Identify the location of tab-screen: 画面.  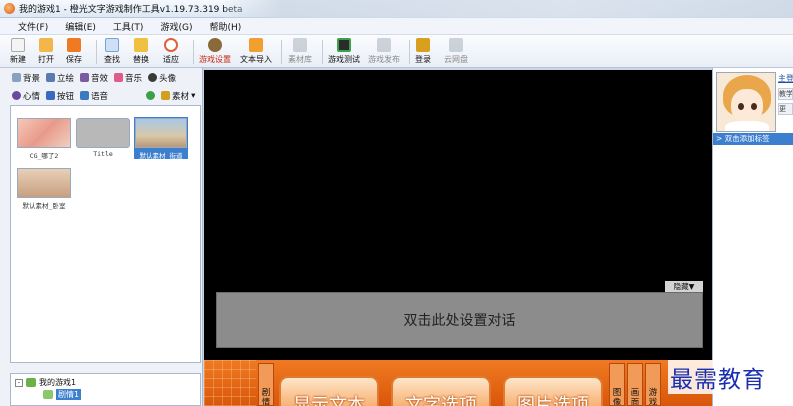
(635, 384).